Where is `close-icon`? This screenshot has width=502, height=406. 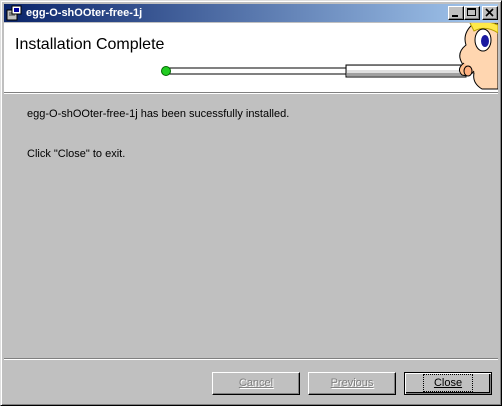
close-icon is located at coordinates (489, 12).